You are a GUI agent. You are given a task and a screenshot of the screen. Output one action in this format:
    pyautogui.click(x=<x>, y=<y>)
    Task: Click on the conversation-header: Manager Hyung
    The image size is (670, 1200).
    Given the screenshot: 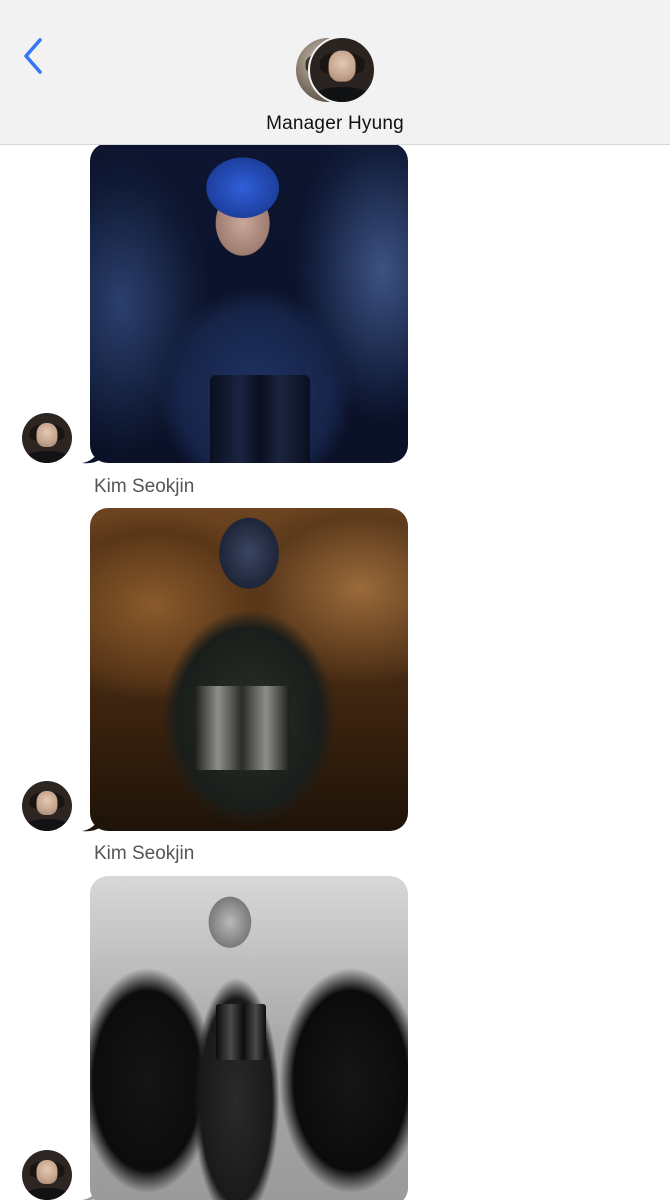 What is the action you would take?
    pyautogui.click(x=335, y=72)
    